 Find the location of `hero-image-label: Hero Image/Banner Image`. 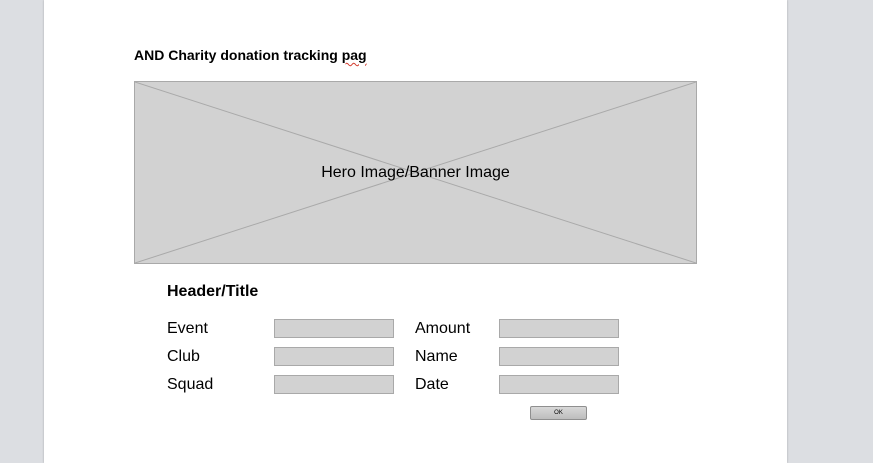

hero-image-label: Hero Image/Banner Image is located at coordinates (415, 172).